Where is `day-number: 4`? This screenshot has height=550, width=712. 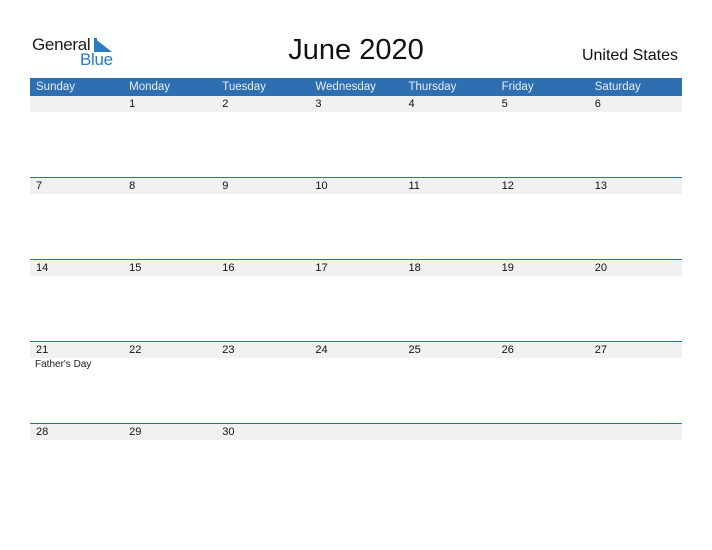
day-number: 4 is located at coordinates (411, 104).